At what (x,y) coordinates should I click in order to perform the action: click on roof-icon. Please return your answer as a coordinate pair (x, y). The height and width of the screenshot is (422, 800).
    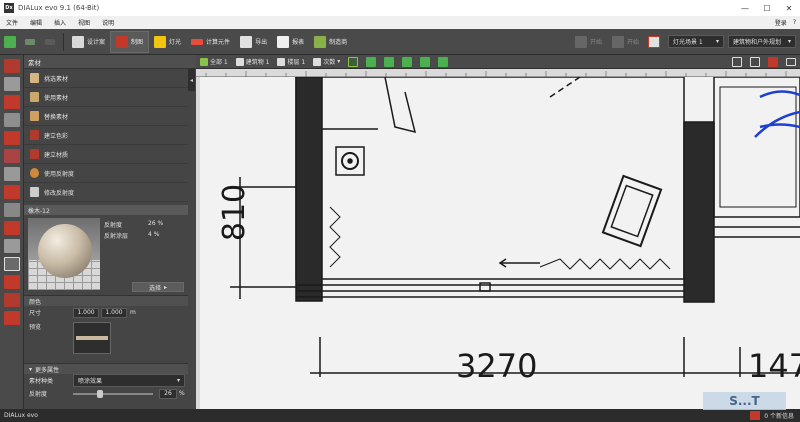
    Looking at the image, I should click on (12, 156).